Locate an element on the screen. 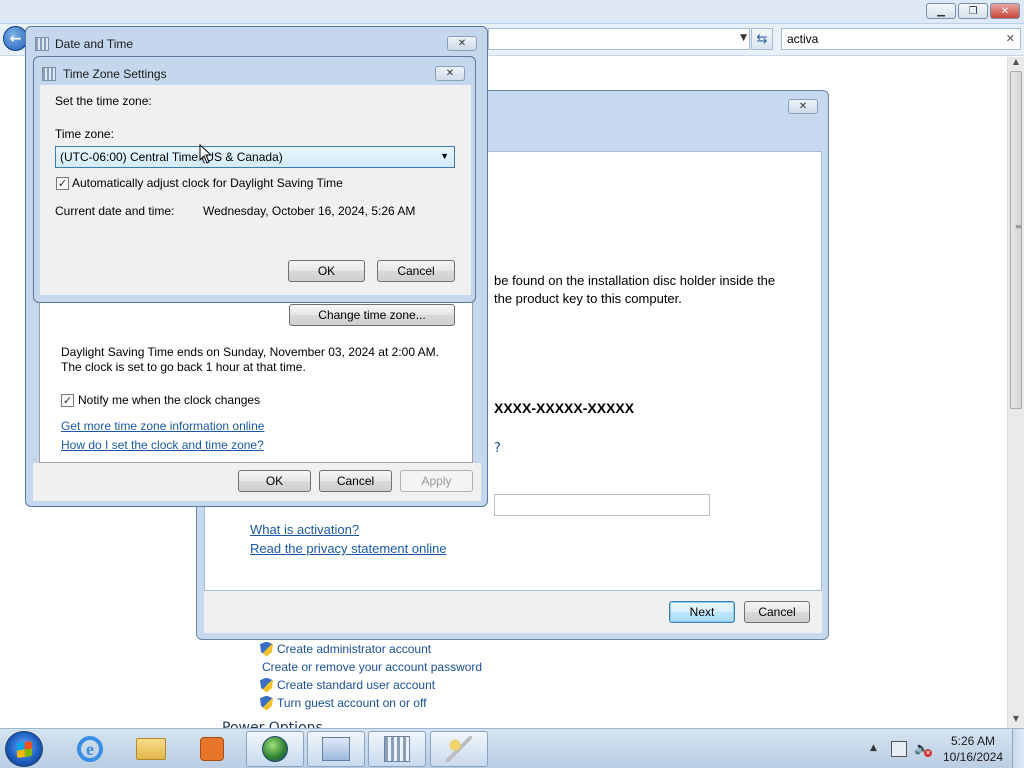 The width and height of the screenshot is (1024, 768). network-icon is located at coordinates (899, 749).